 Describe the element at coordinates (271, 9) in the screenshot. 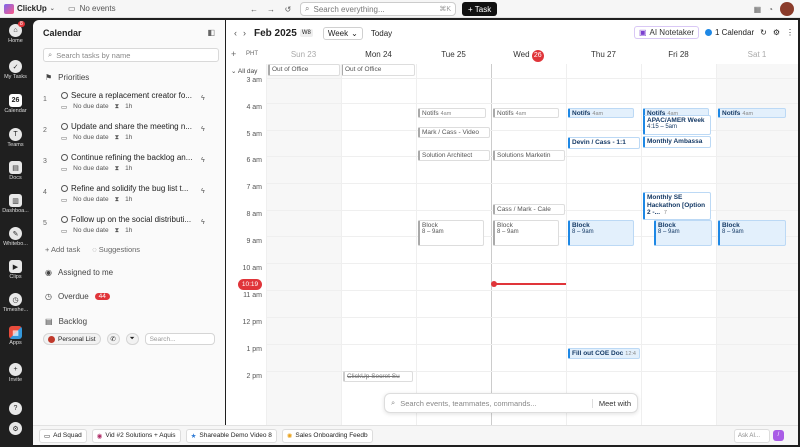

I see `forward-icon: →` at that location.